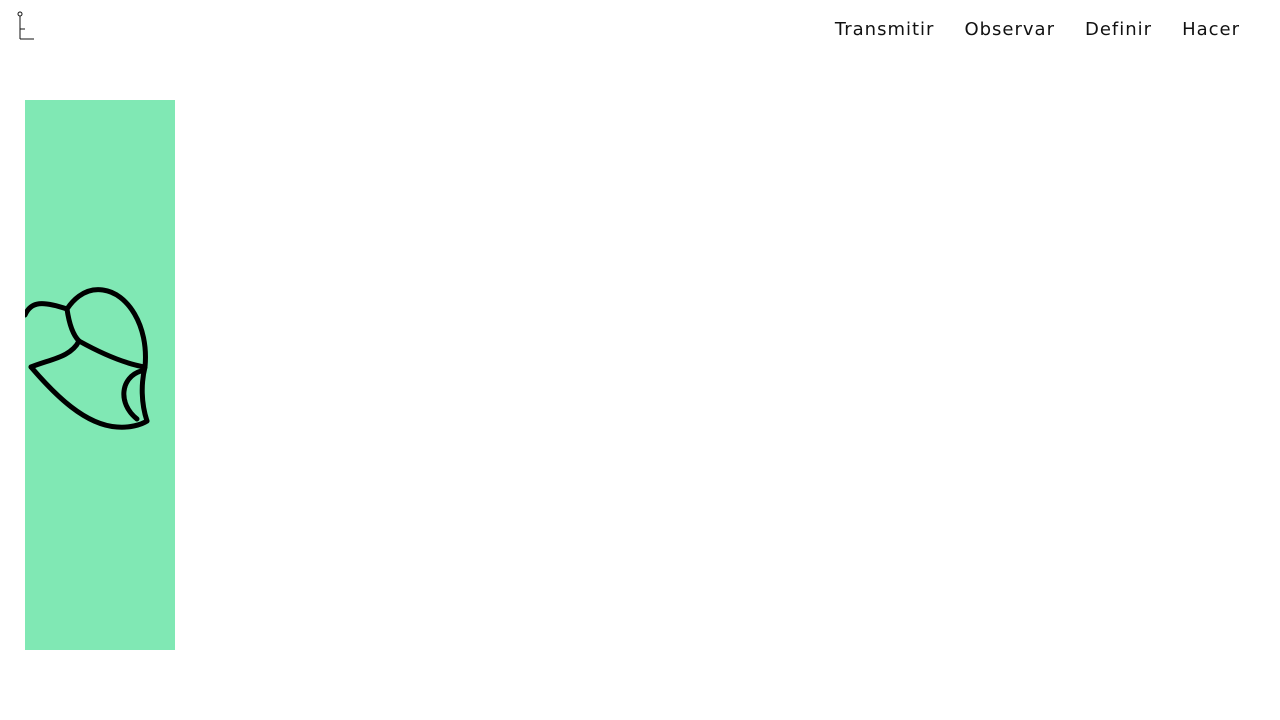 The height and width of the screenshot is (720, 1280). I want to click on home-logo-icon, so click(26, 26).